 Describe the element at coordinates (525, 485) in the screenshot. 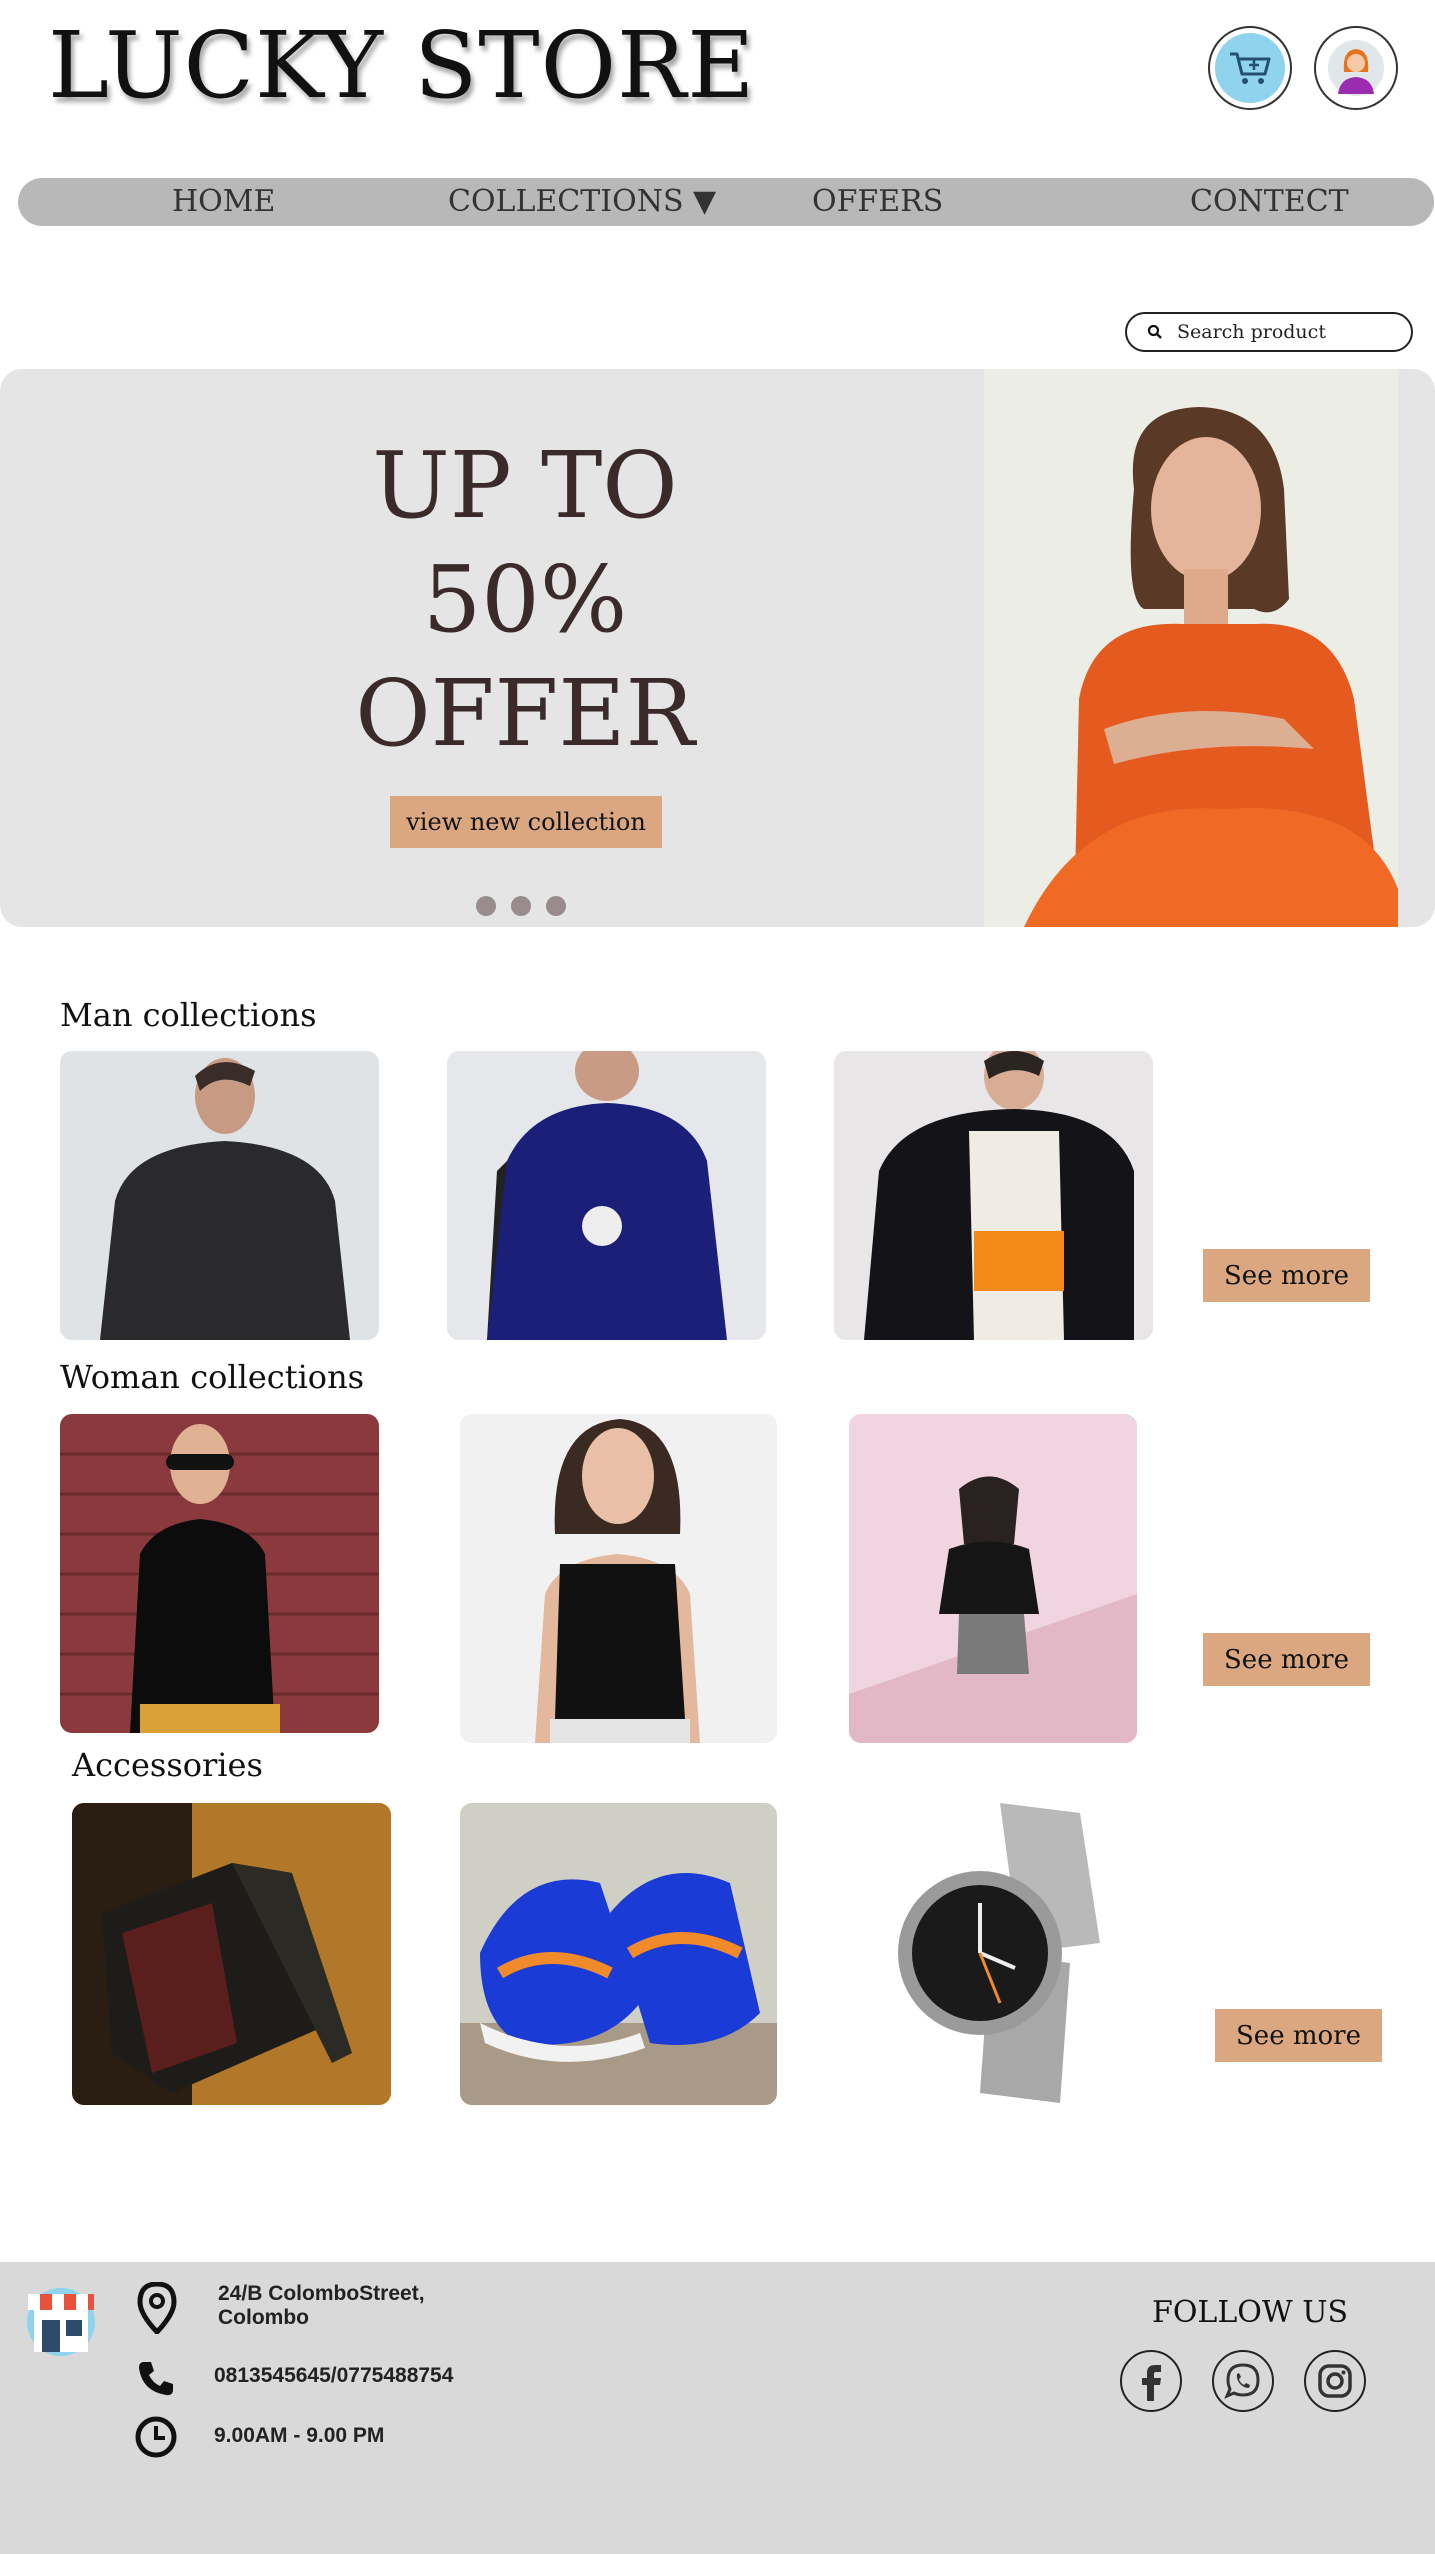

I see `hero-line-1: UP TO` at that location.